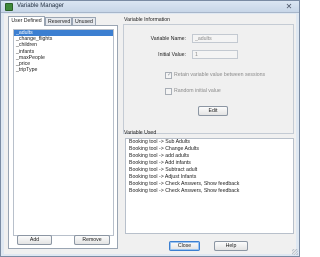  Describe the element at coordinates (40, 6) in the screenshot. I see `window-title: Variable Manager` at that location.